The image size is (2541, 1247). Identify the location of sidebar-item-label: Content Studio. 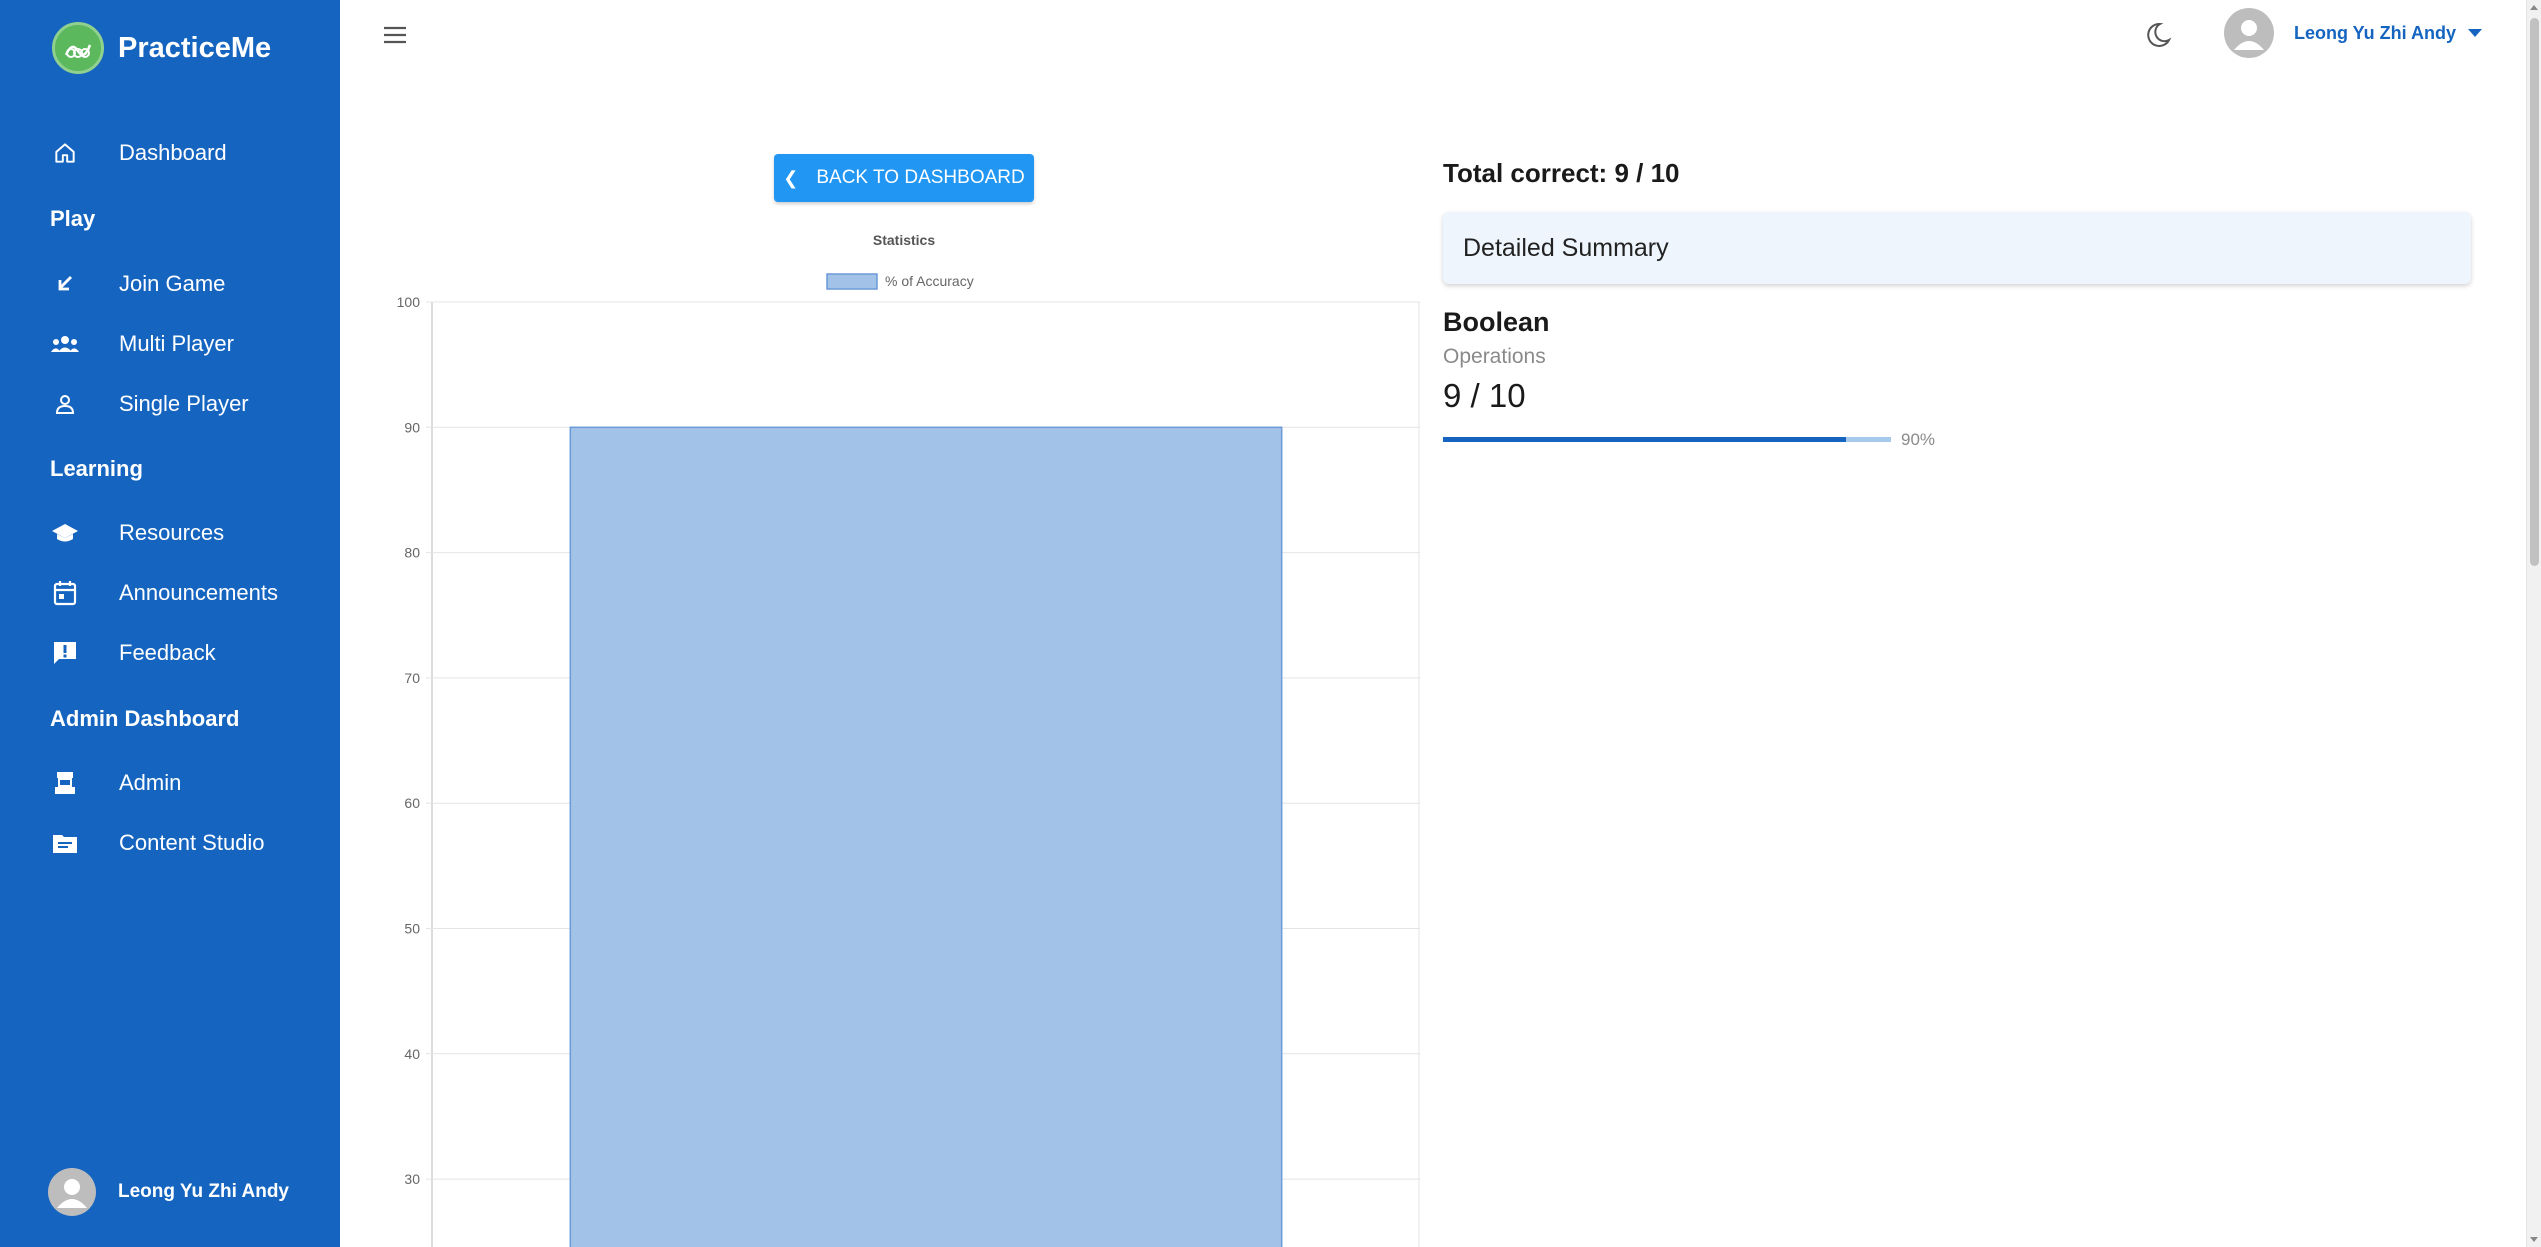
(192, 842).